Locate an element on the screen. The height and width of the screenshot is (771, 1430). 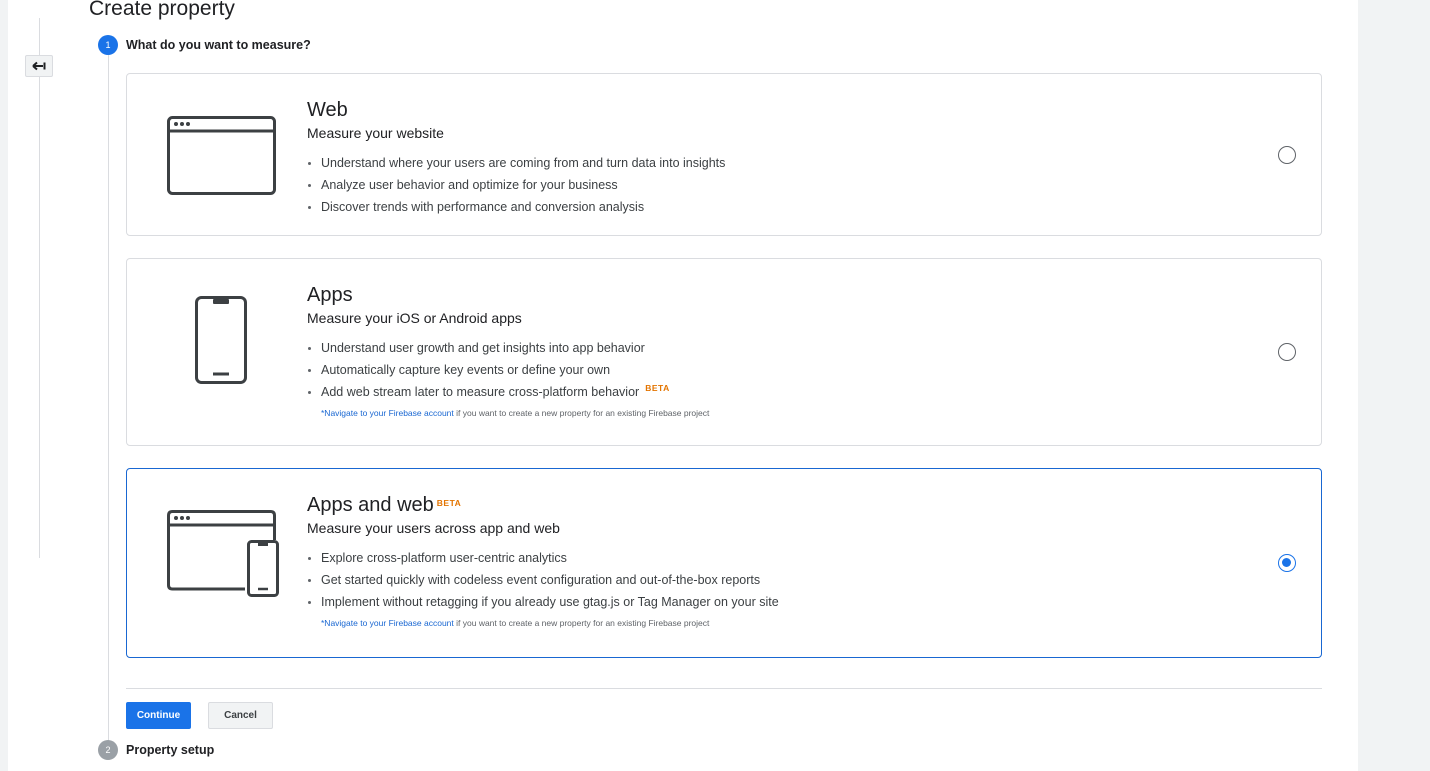
option-subtitle: Measure your iOS or Android apps is located at coordinates (414, 318).